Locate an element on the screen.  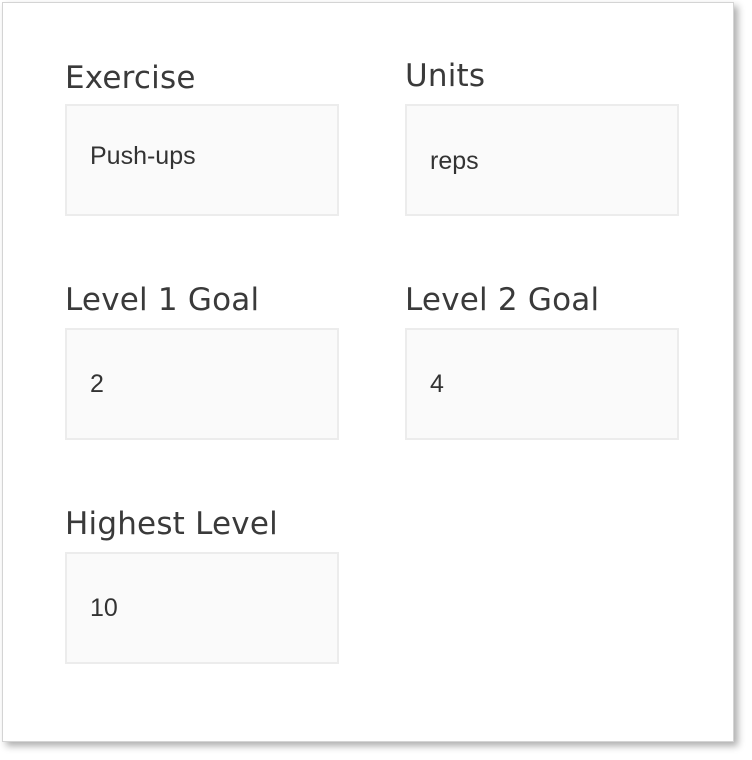
highest-level-input is located at coordinates (202, 608).